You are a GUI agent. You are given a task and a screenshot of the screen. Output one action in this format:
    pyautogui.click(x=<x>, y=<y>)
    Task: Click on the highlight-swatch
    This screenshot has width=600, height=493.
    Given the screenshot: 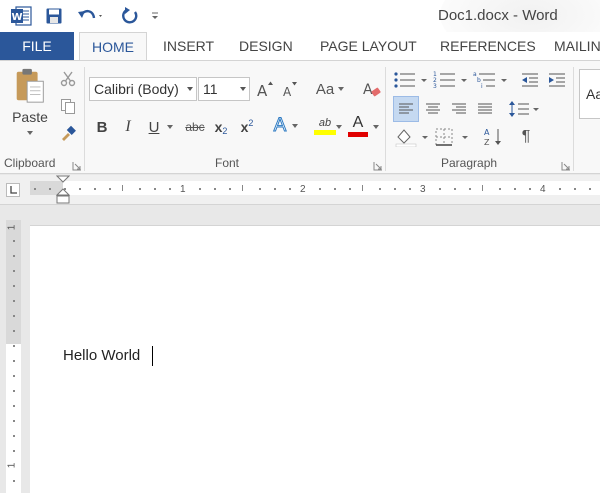 What is the action you would take?
    pyautogui.click(x=325, y=132)
    